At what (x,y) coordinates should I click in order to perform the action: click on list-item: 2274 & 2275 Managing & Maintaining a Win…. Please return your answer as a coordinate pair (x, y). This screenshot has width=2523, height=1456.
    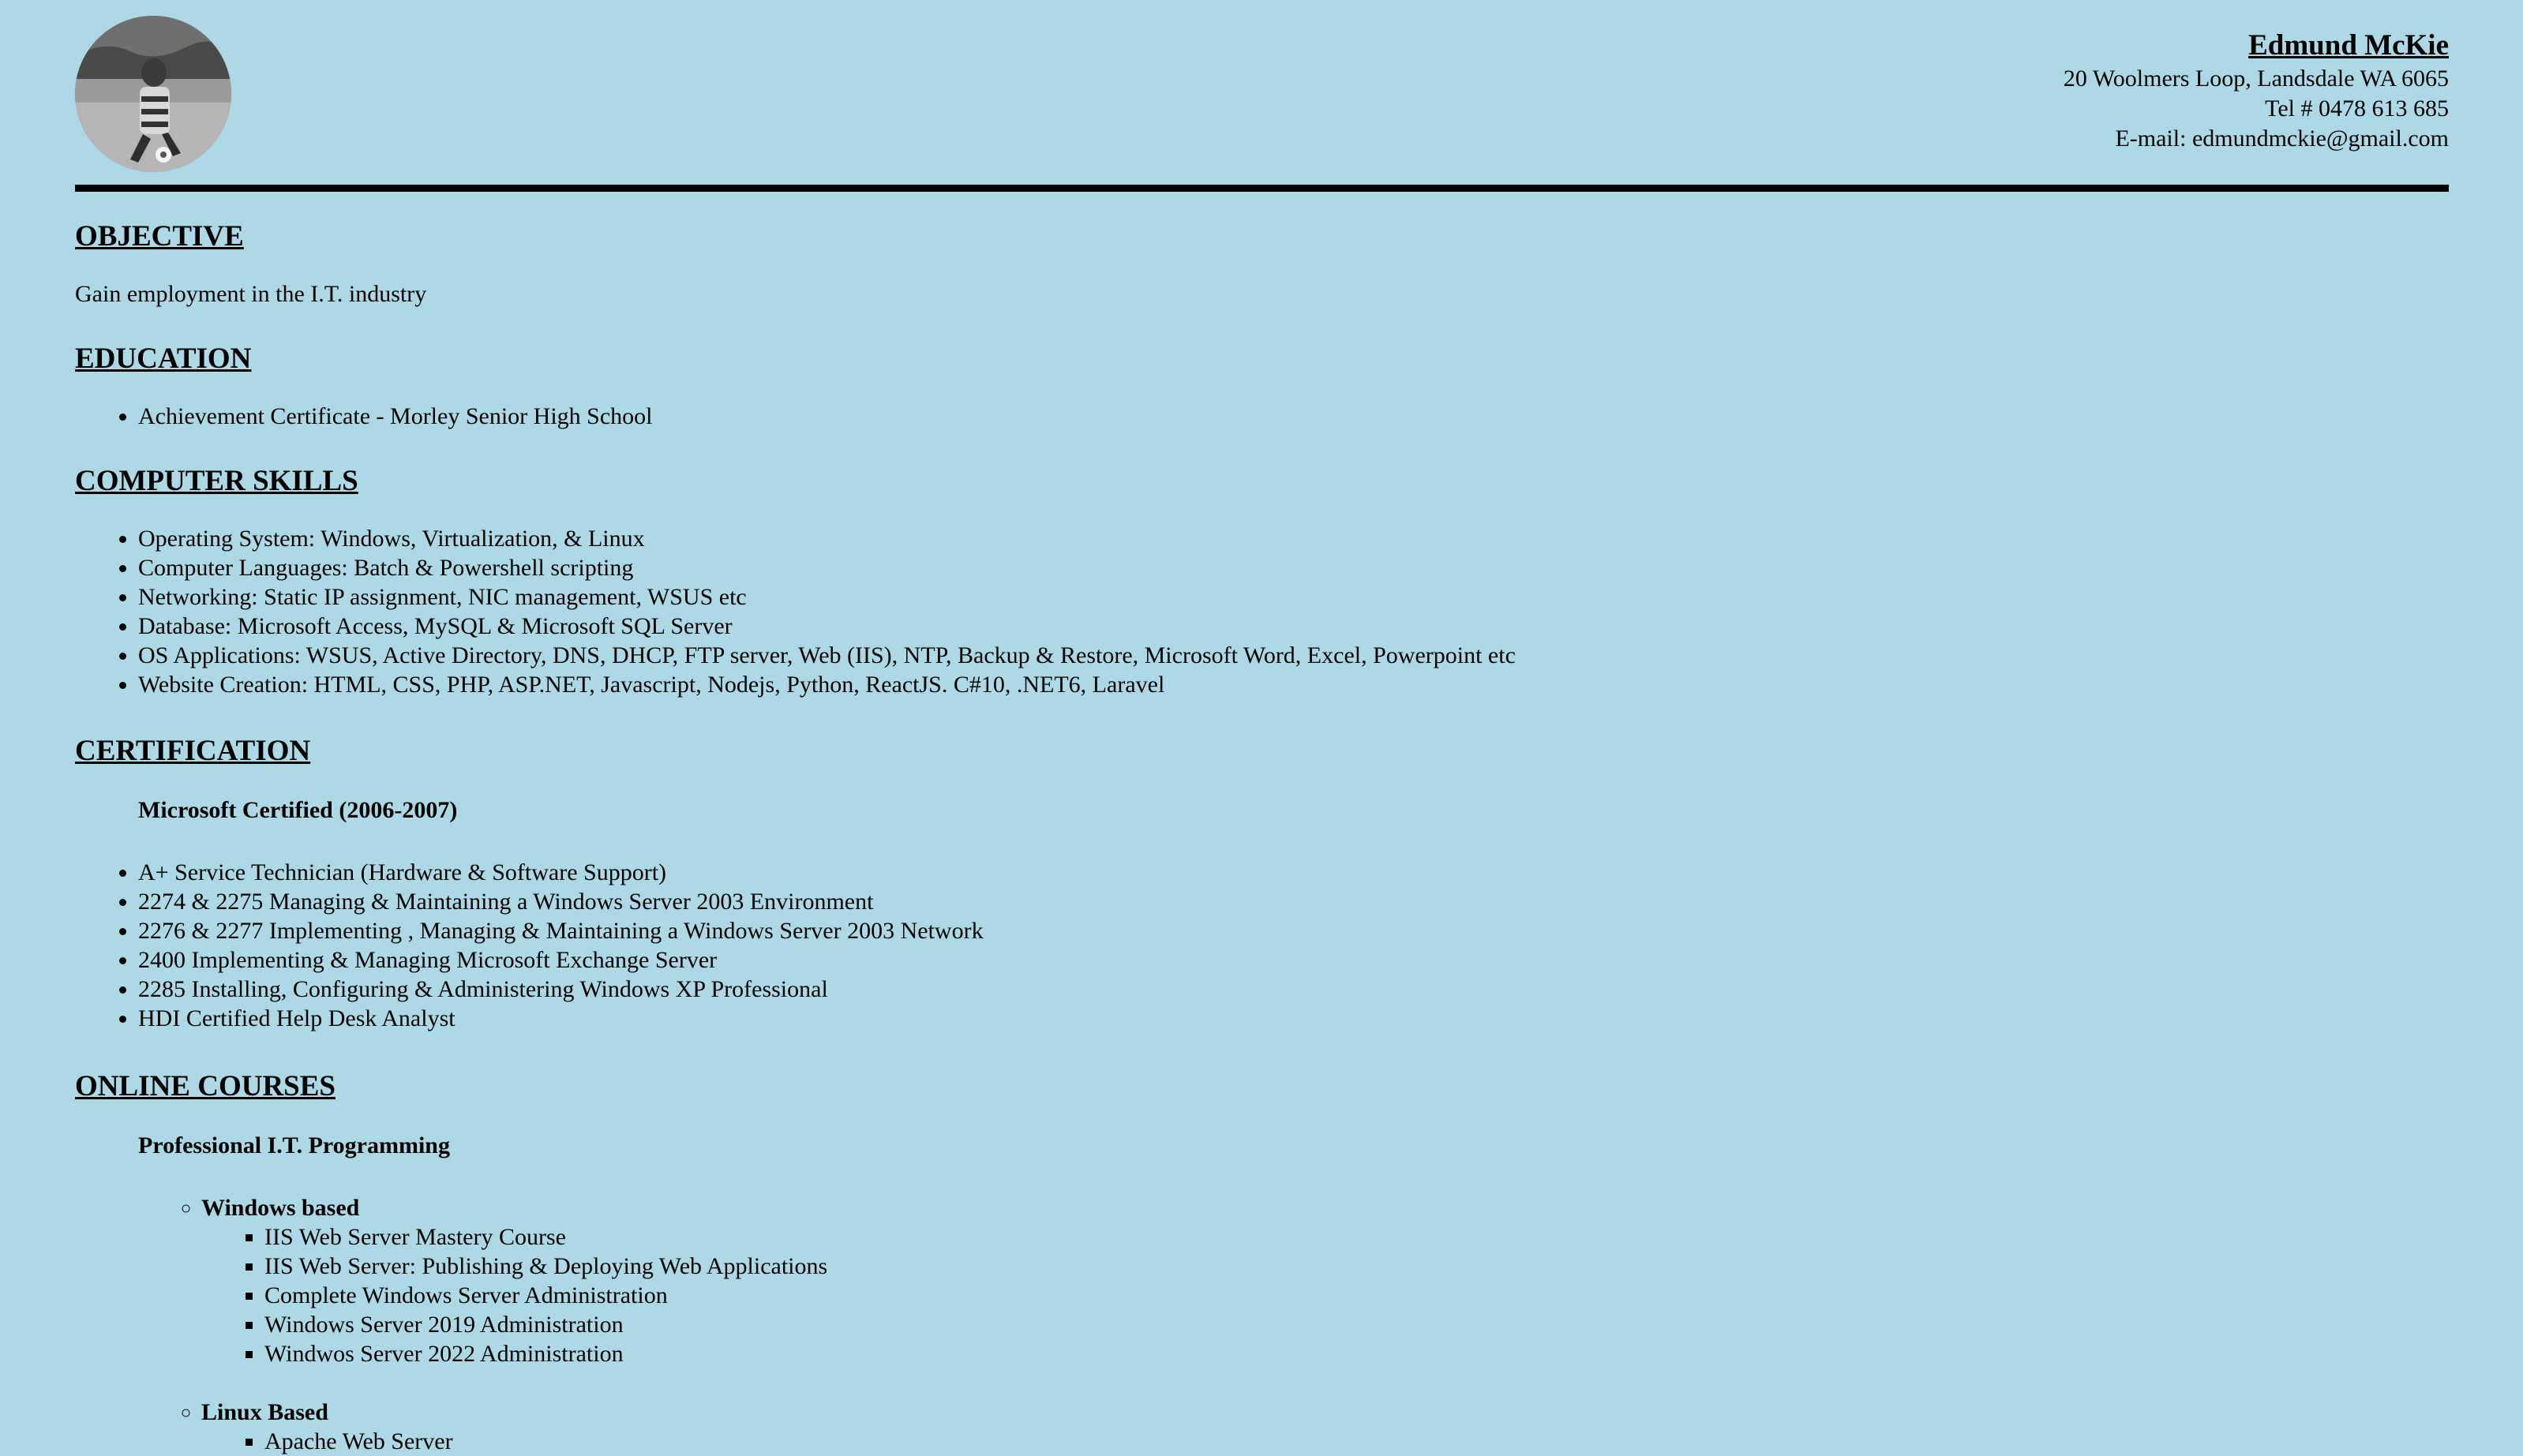
    Looking at the image, I should click on (561, 901).